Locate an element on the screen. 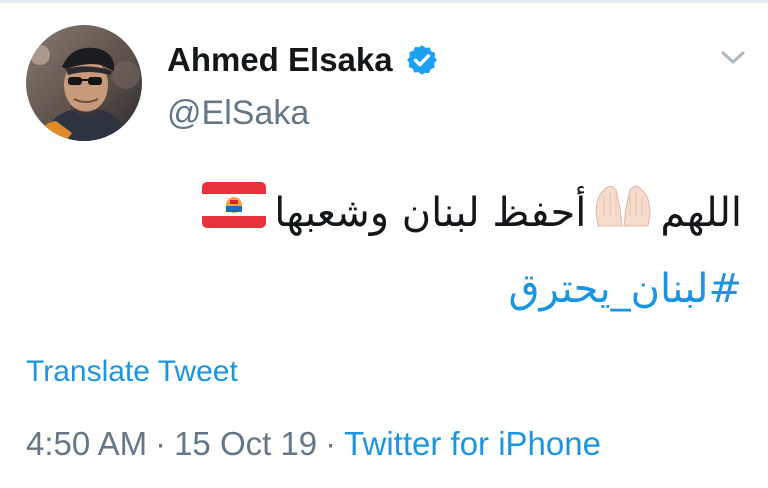  tweet-text-part2: أحفظ لبنان وشعبها is located at coordinates (430, 213).